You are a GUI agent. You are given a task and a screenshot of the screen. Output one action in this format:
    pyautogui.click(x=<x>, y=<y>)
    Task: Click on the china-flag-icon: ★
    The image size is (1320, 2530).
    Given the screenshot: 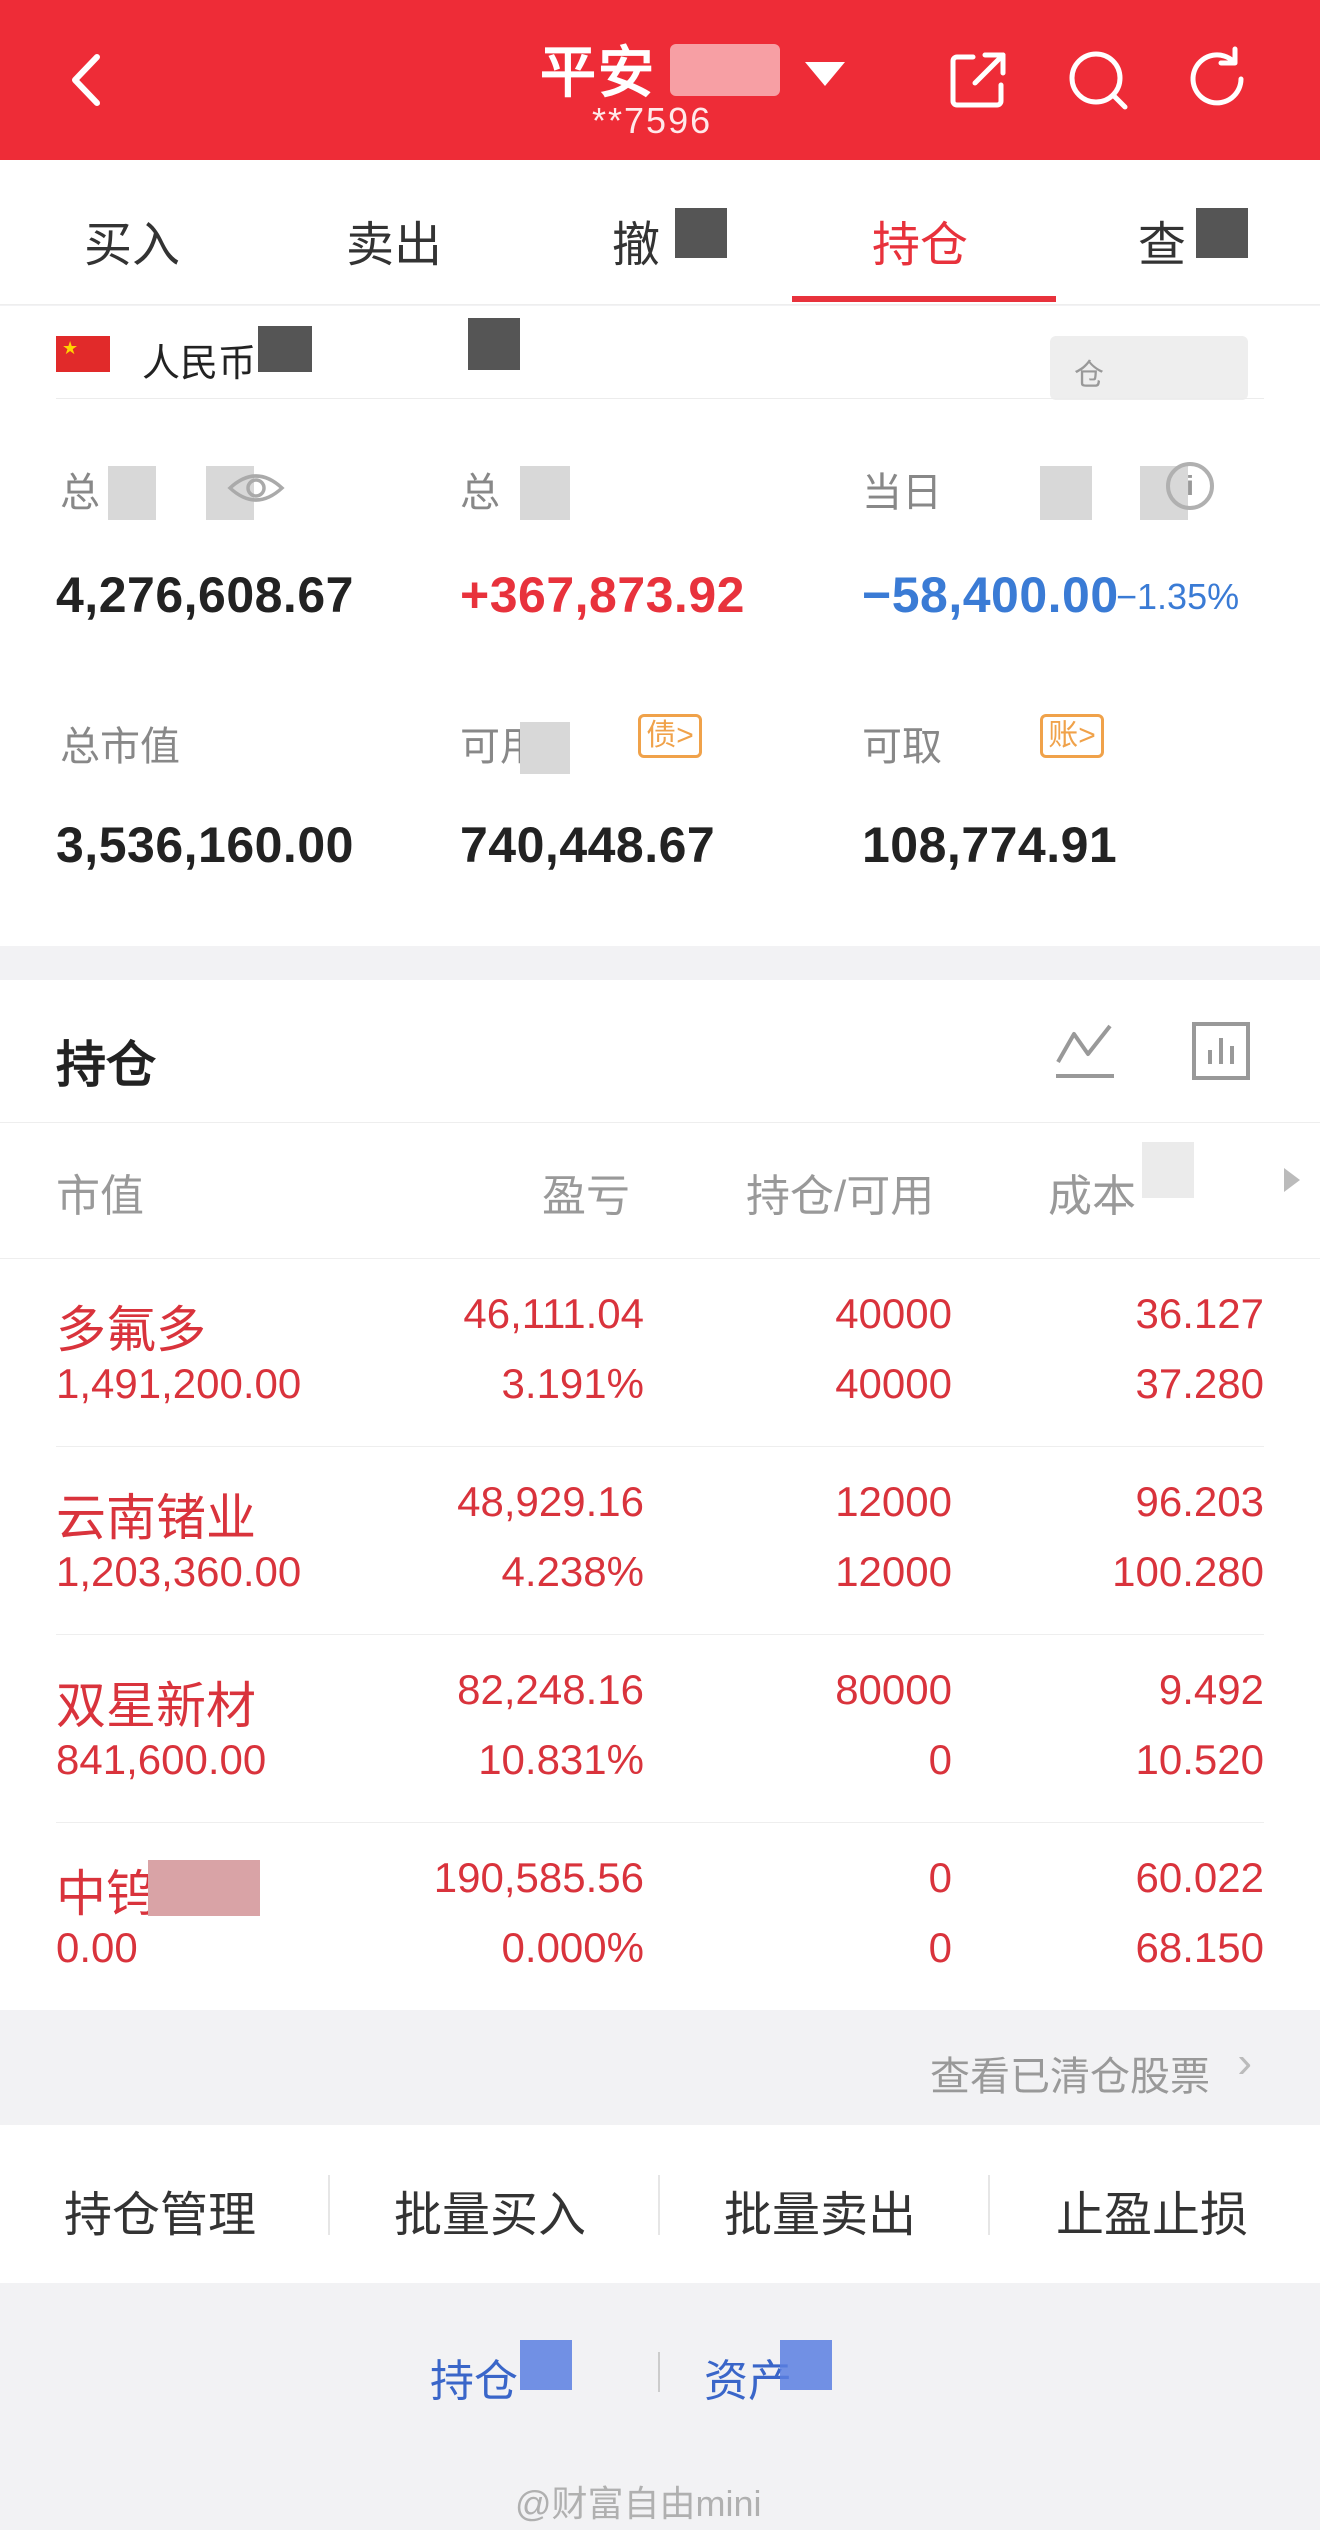 What is the action you would take?
    pyautogui.click(x=83, y=354)
    